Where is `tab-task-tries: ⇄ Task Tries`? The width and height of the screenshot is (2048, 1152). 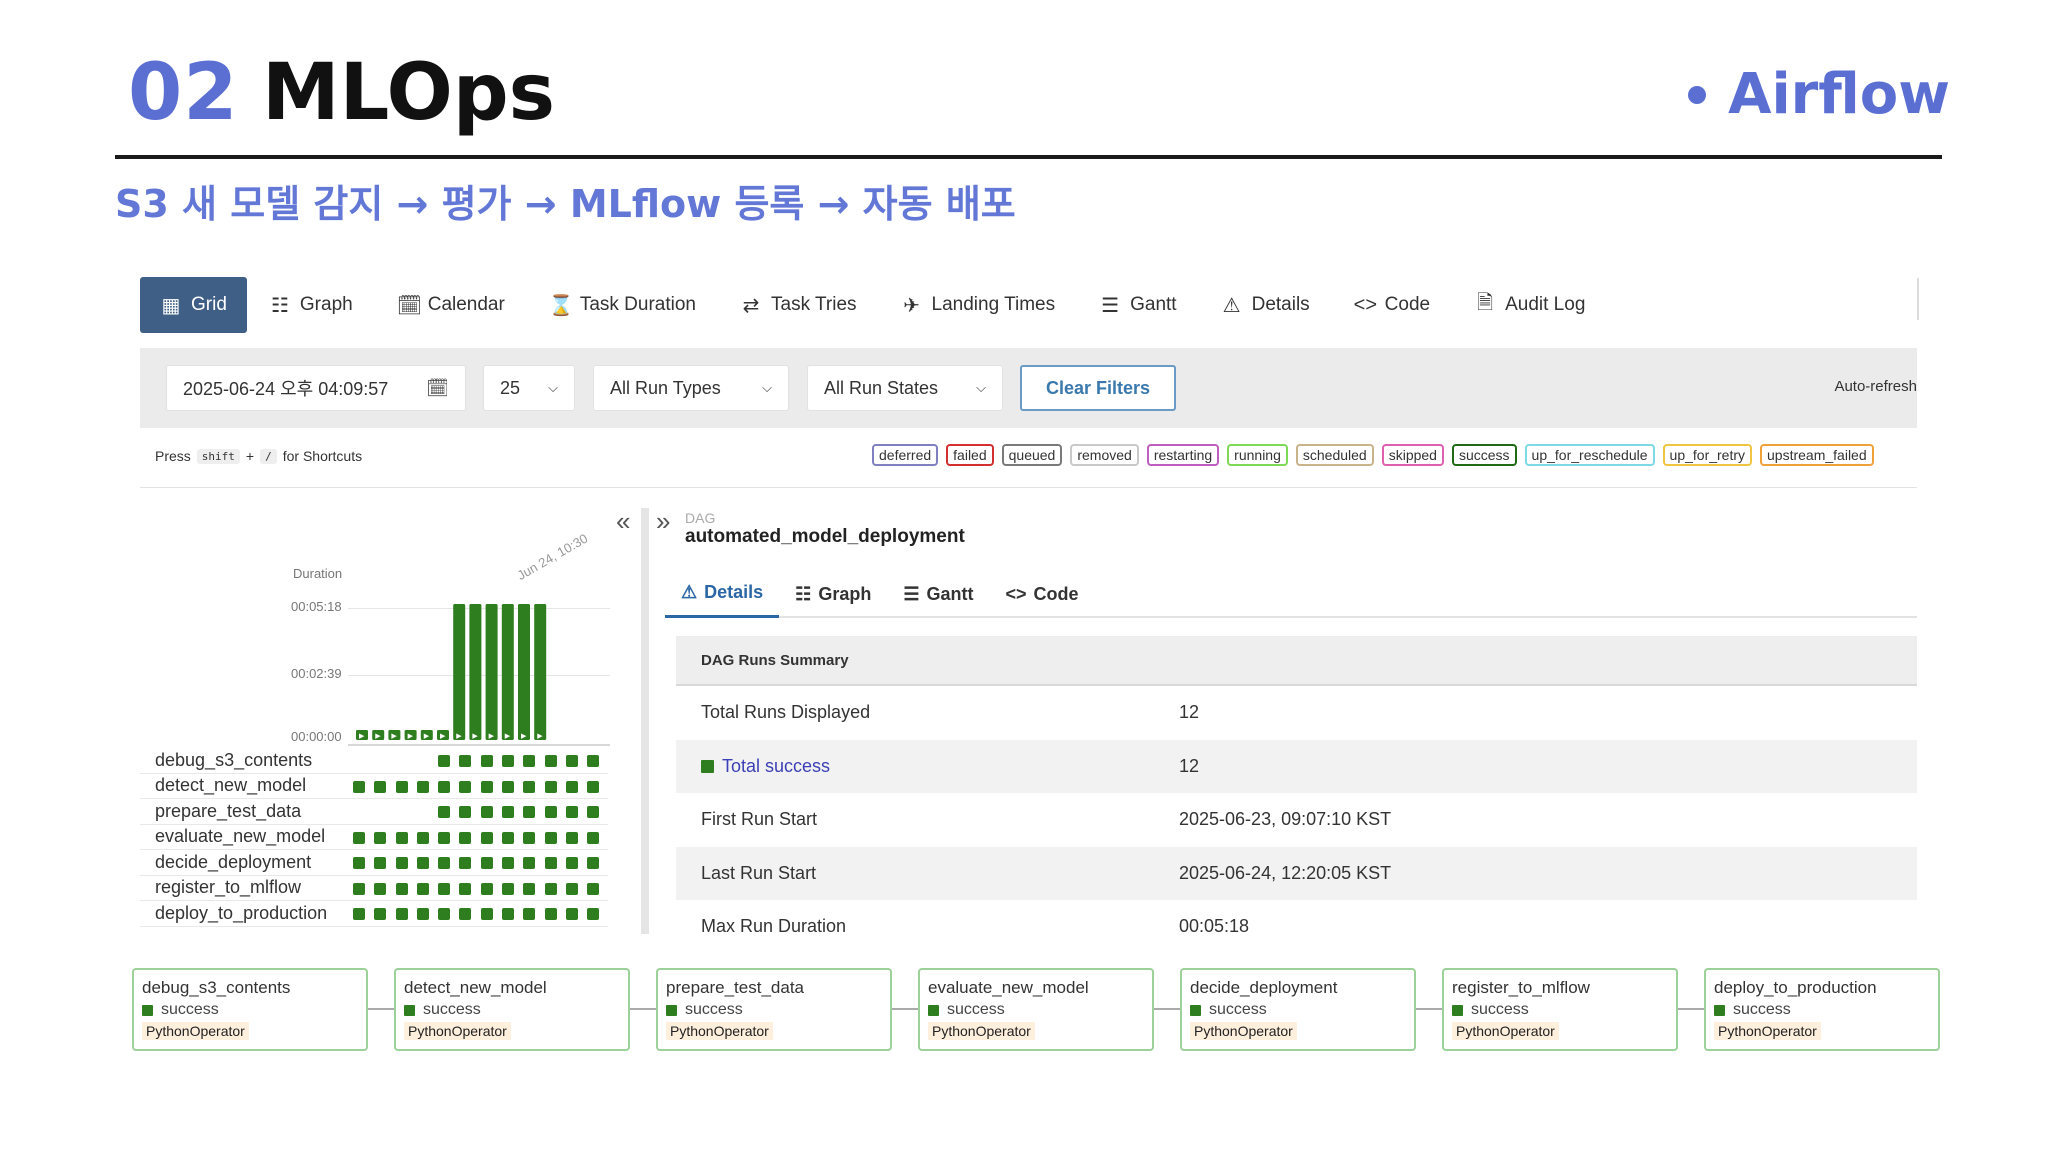 tab-task-tries: ⇄ Task Tries is located at coordinates (798, 305).